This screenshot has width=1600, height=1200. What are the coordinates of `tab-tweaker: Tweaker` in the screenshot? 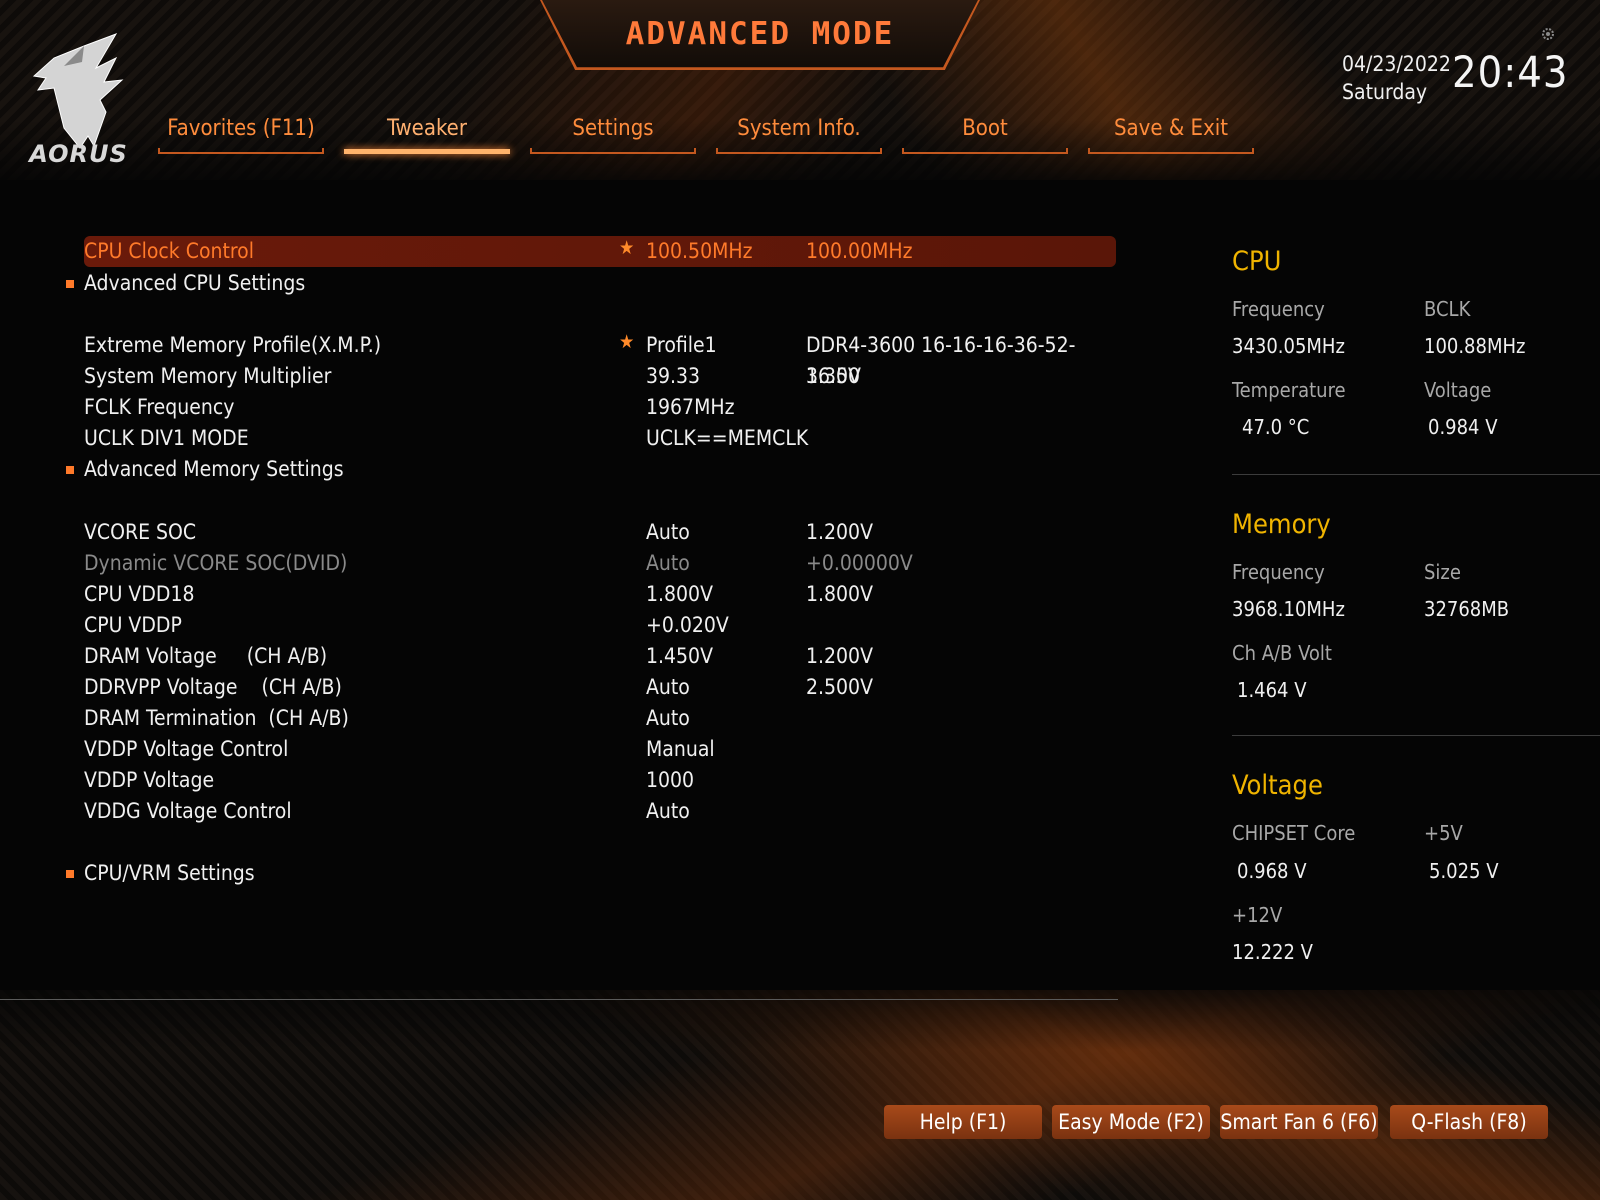 It's located at (427, 133).